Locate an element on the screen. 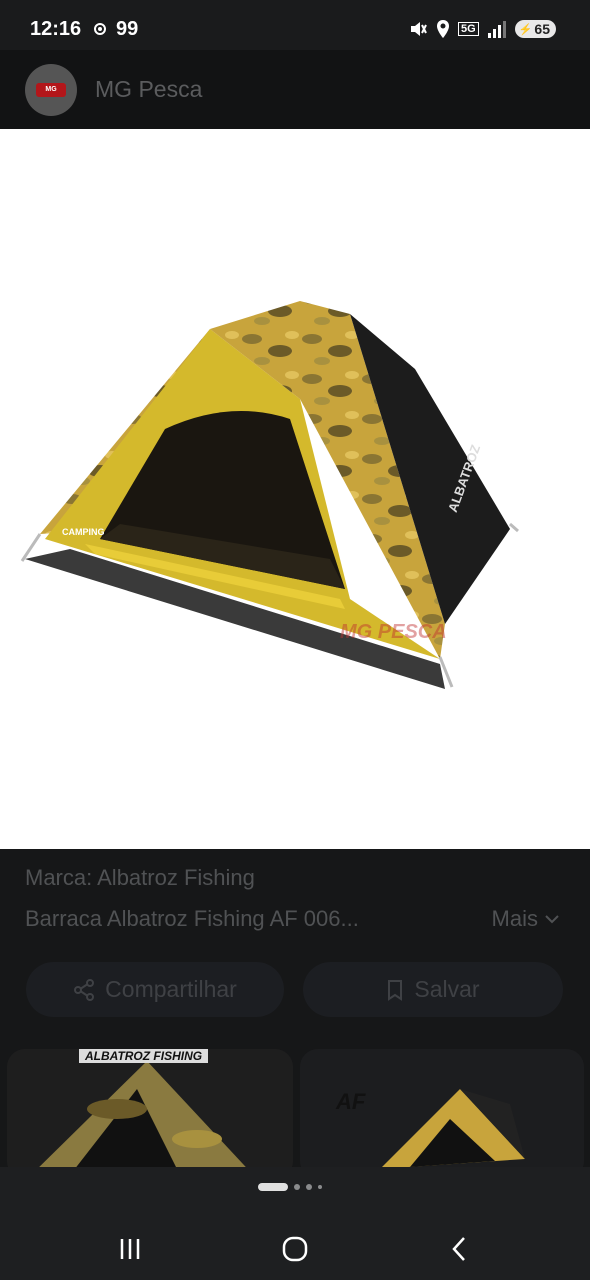 This screenshot has width=590, height=1280. bottom-sheet is located at coordinates (295, 1223).